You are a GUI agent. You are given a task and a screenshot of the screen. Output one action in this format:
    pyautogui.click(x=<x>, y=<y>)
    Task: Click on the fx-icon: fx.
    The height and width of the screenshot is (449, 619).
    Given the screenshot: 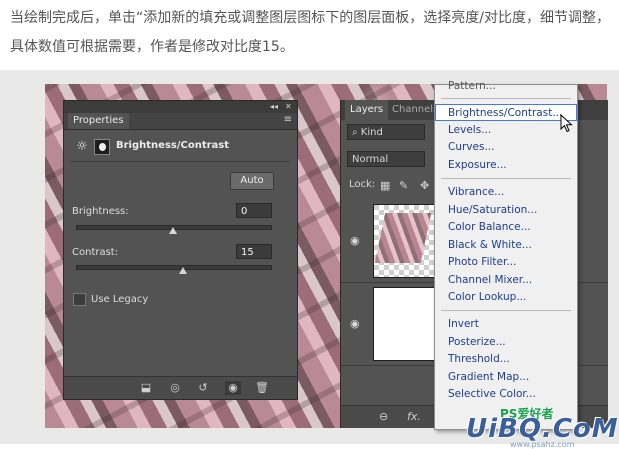 What is the action you would take?
    pyautogui.click(x=414, y=416)
    